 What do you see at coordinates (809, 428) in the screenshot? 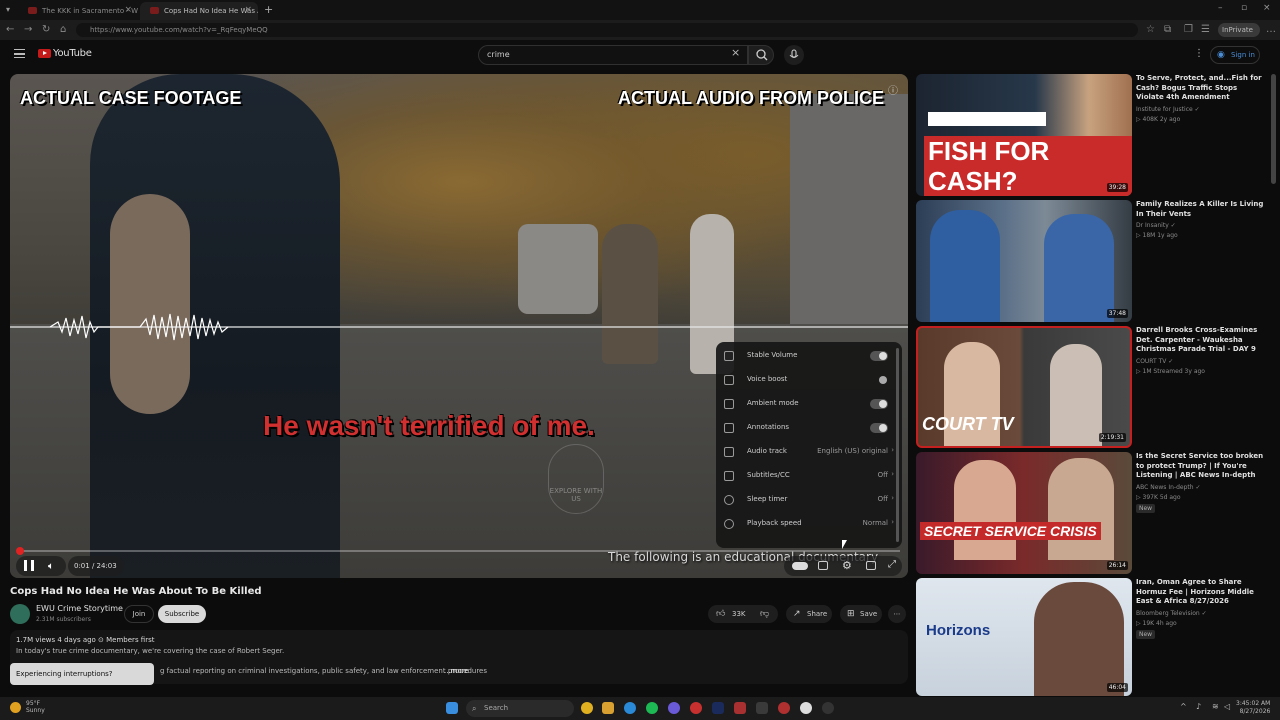
I see `menu-item-annotations: Annotations` at bounding box center [809, 428].